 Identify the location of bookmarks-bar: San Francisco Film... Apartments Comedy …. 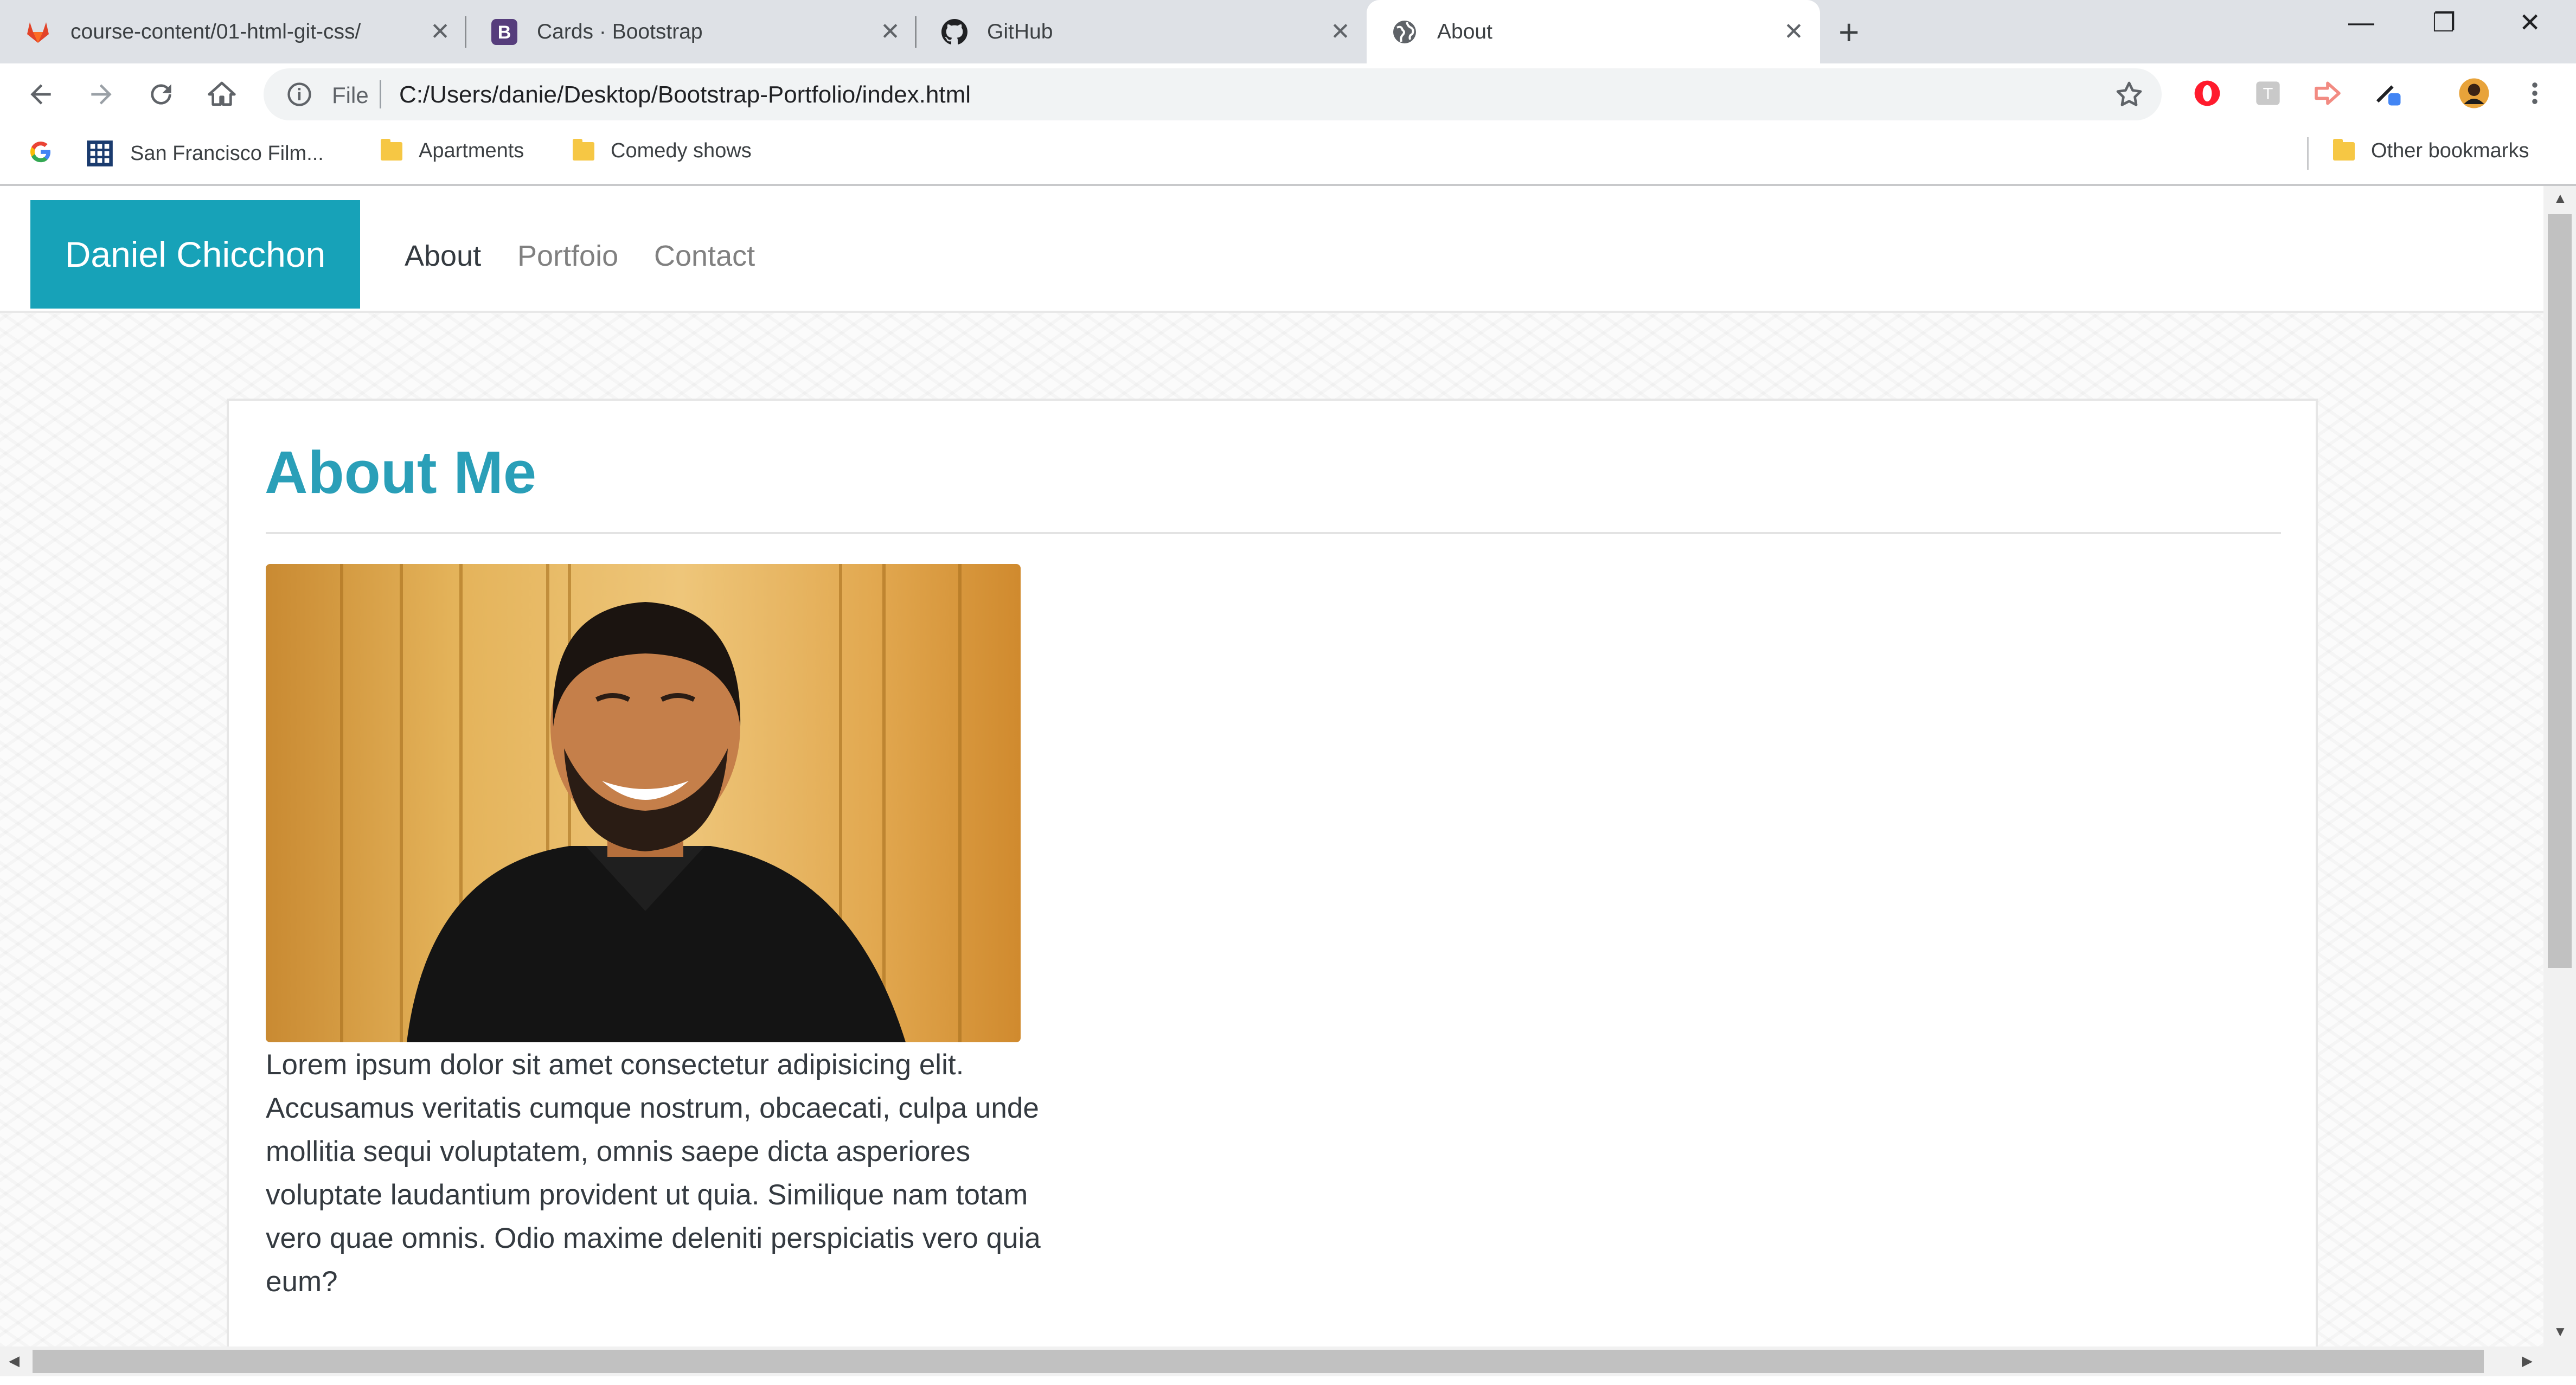
(1288, 155).